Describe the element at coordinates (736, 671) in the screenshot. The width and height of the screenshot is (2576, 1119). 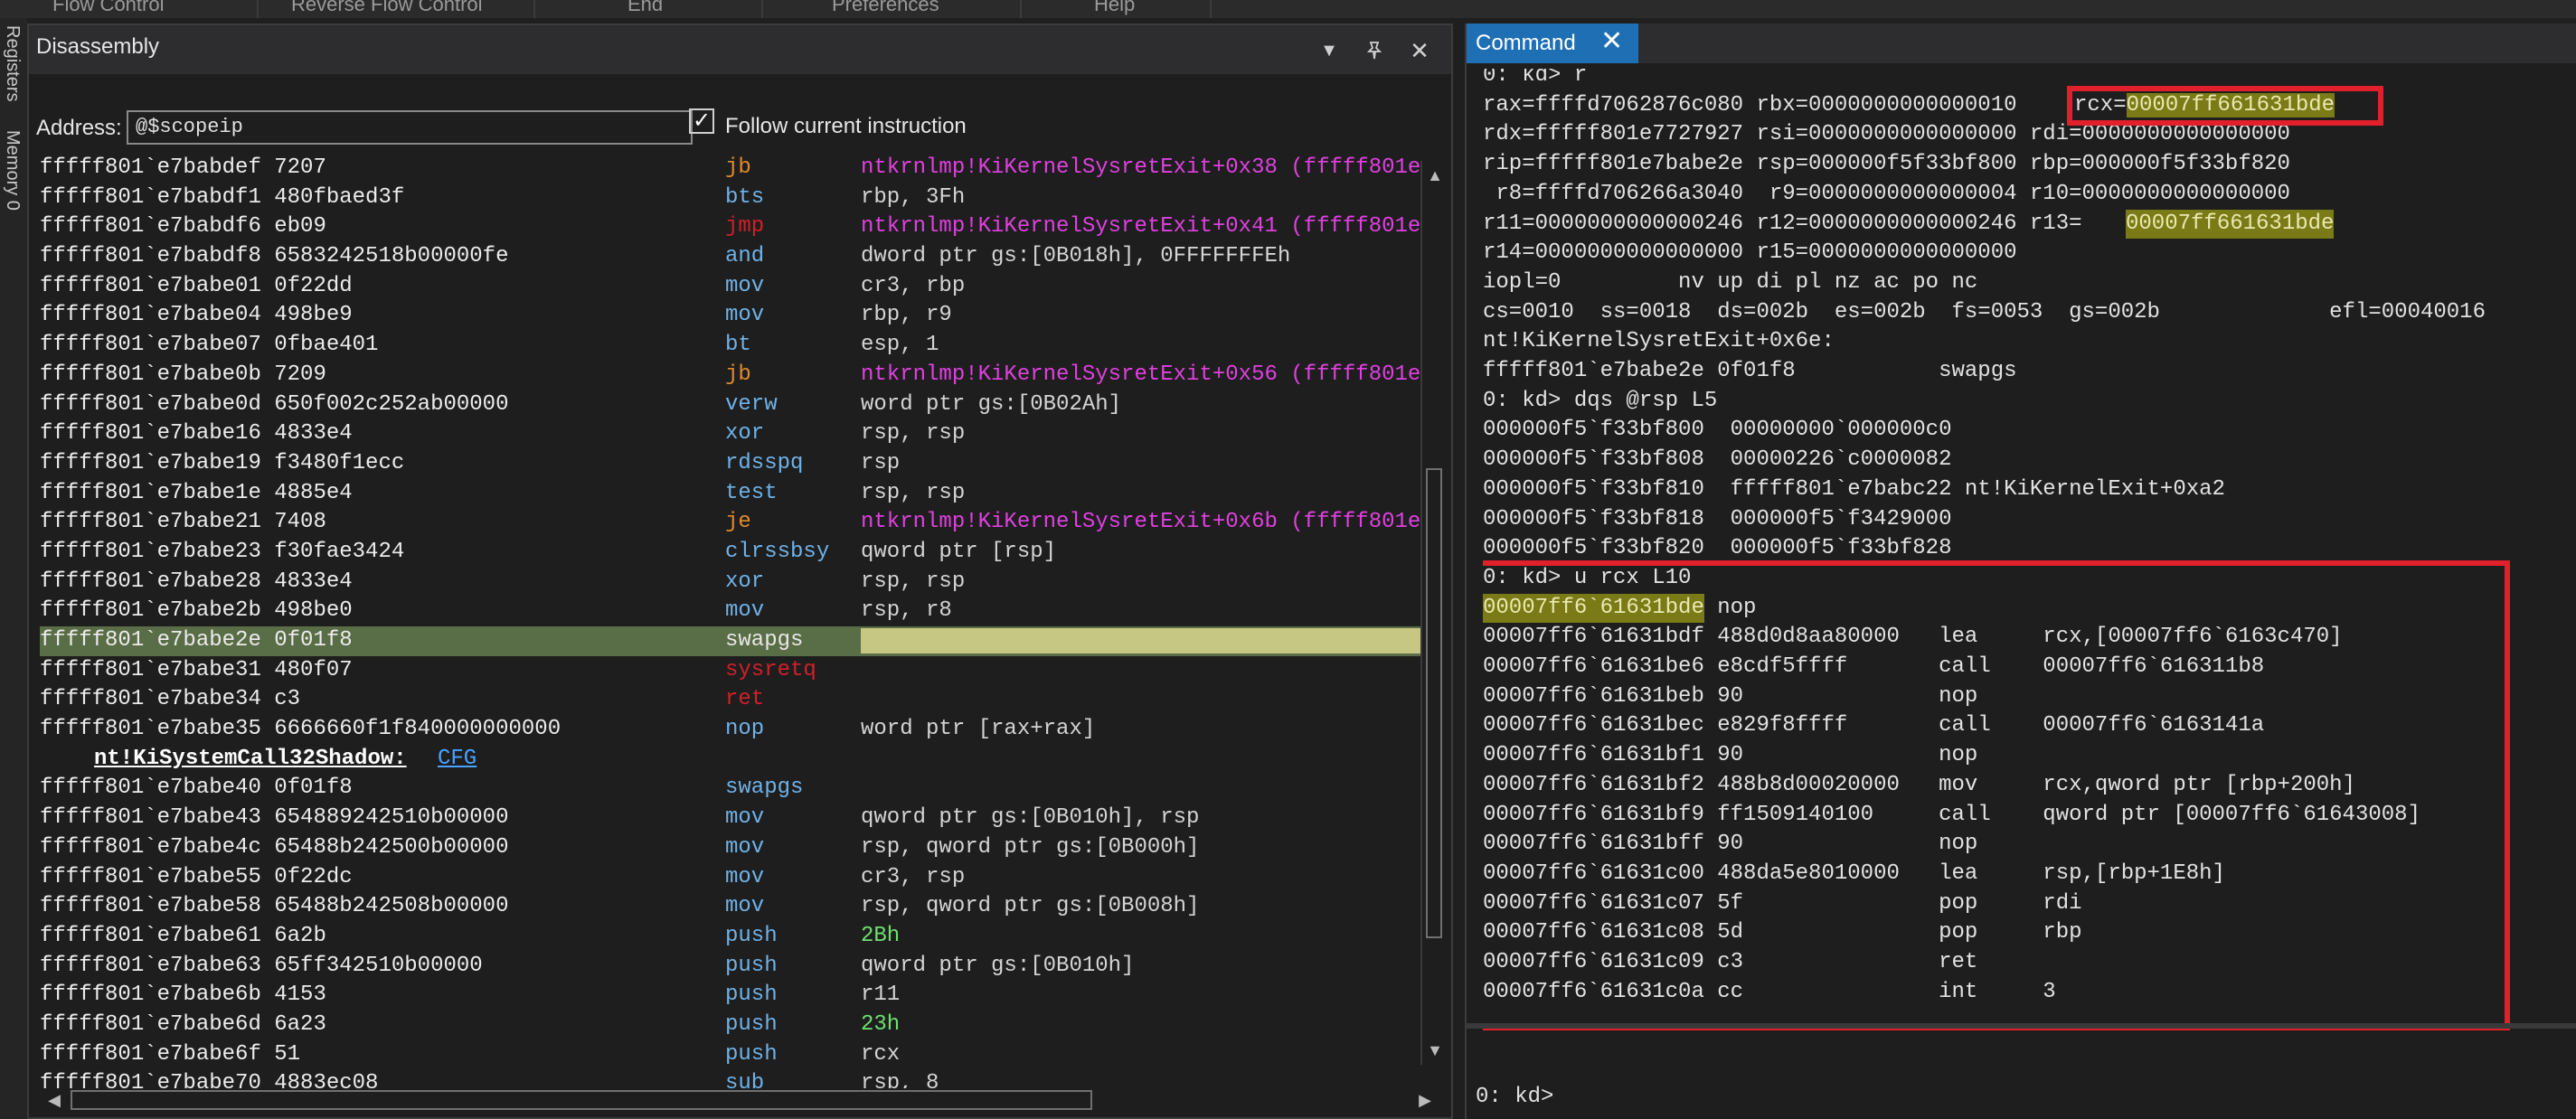
I see `disasm-line: fffff801`e7babe31 480f07 sysretq` at that location.